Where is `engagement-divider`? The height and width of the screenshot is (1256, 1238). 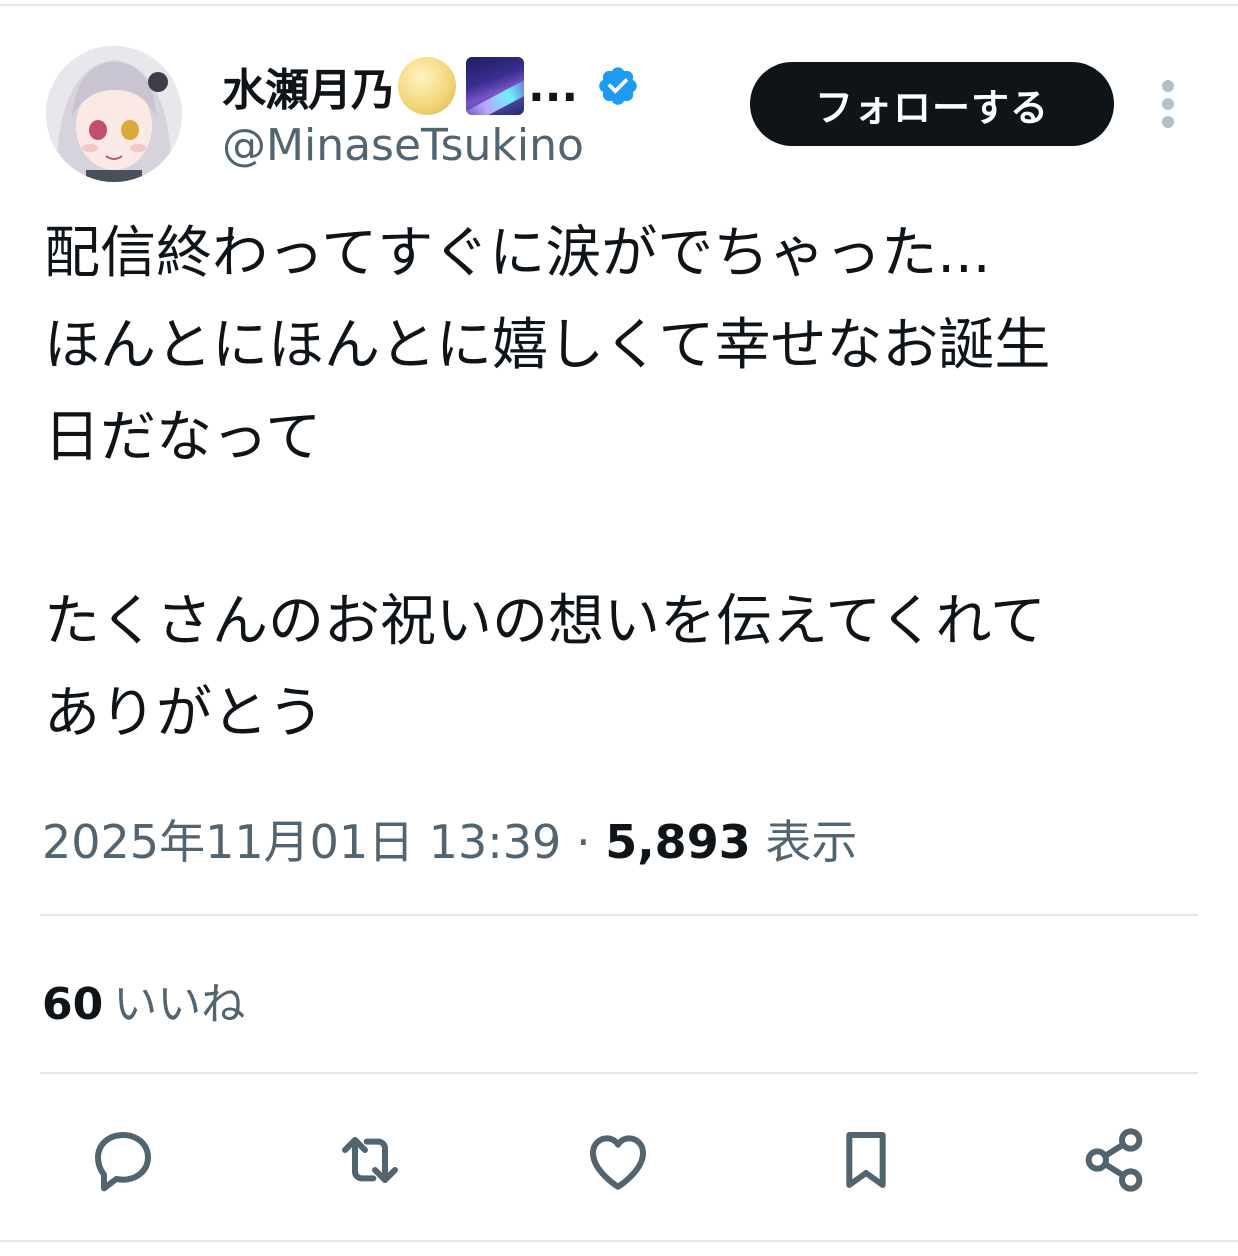 engagement-divider is located at coordinates (619, 1073).